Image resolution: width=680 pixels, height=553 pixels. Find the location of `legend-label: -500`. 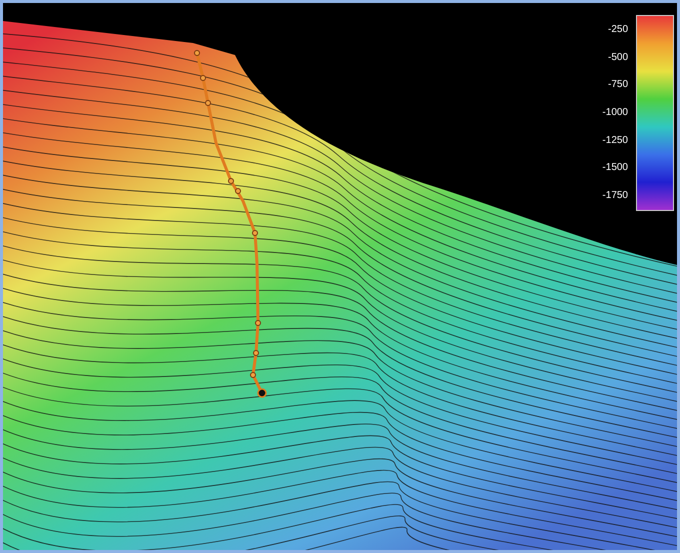

legend-label: -500 is located at coordinates (617, 57).